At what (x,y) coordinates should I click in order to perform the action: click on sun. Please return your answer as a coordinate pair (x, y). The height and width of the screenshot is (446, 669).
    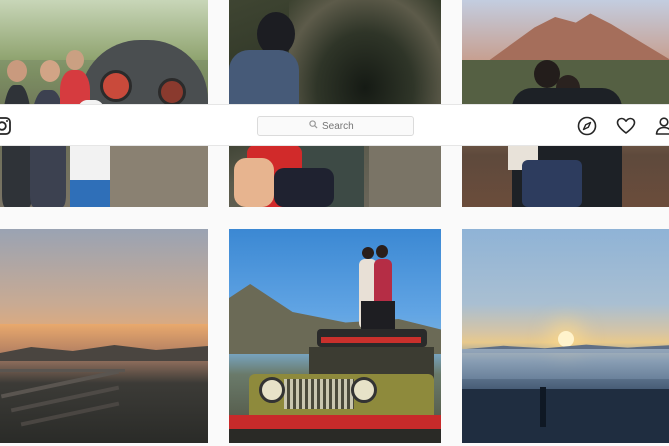
    Looking at the image, I should click on (566, 339).